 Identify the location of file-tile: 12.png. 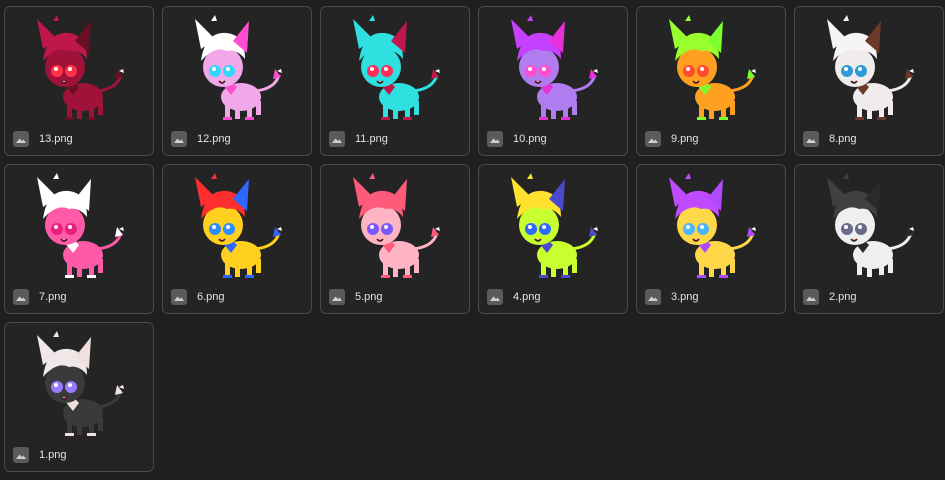
(237, 81).